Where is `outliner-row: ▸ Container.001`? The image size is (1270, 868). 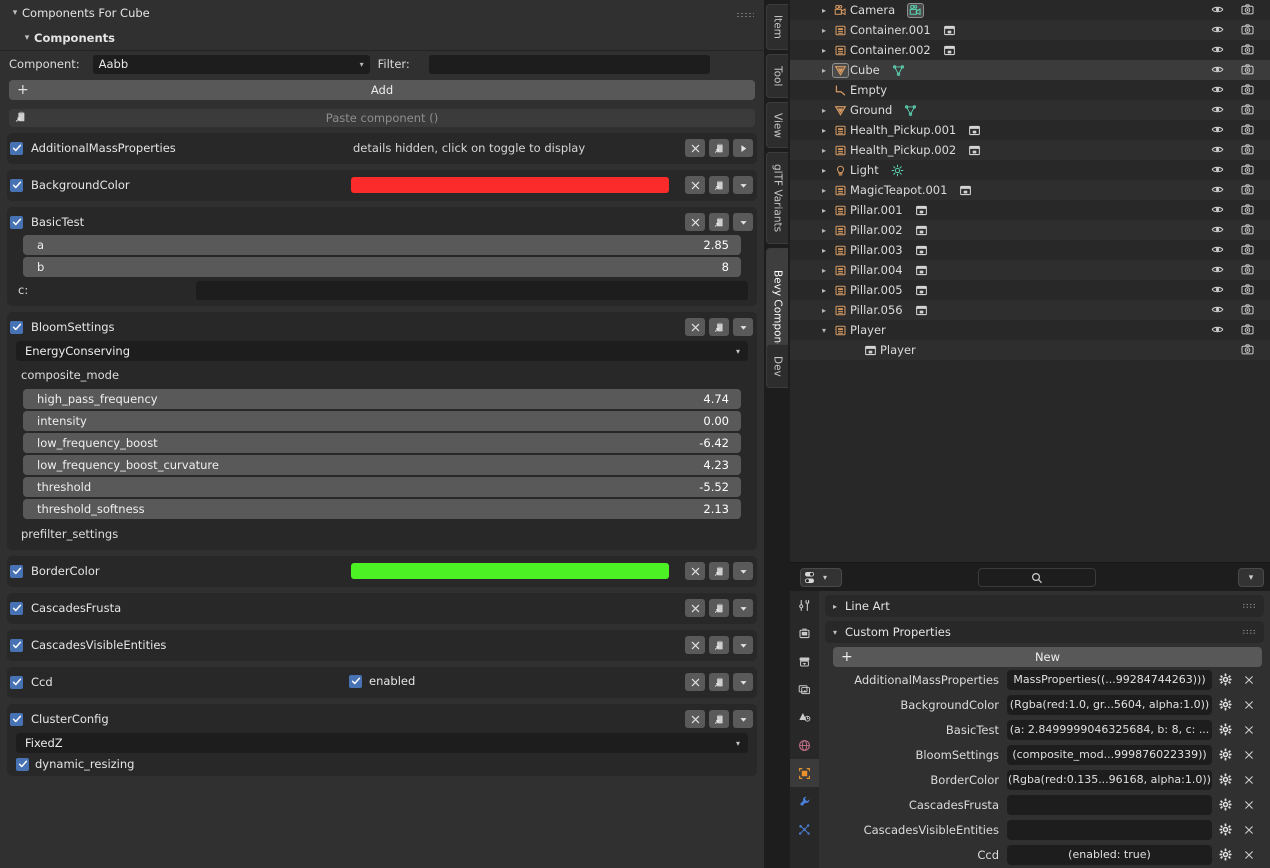
outliner-row: ▸ Container.001 is located at coordinates (1030, 30).